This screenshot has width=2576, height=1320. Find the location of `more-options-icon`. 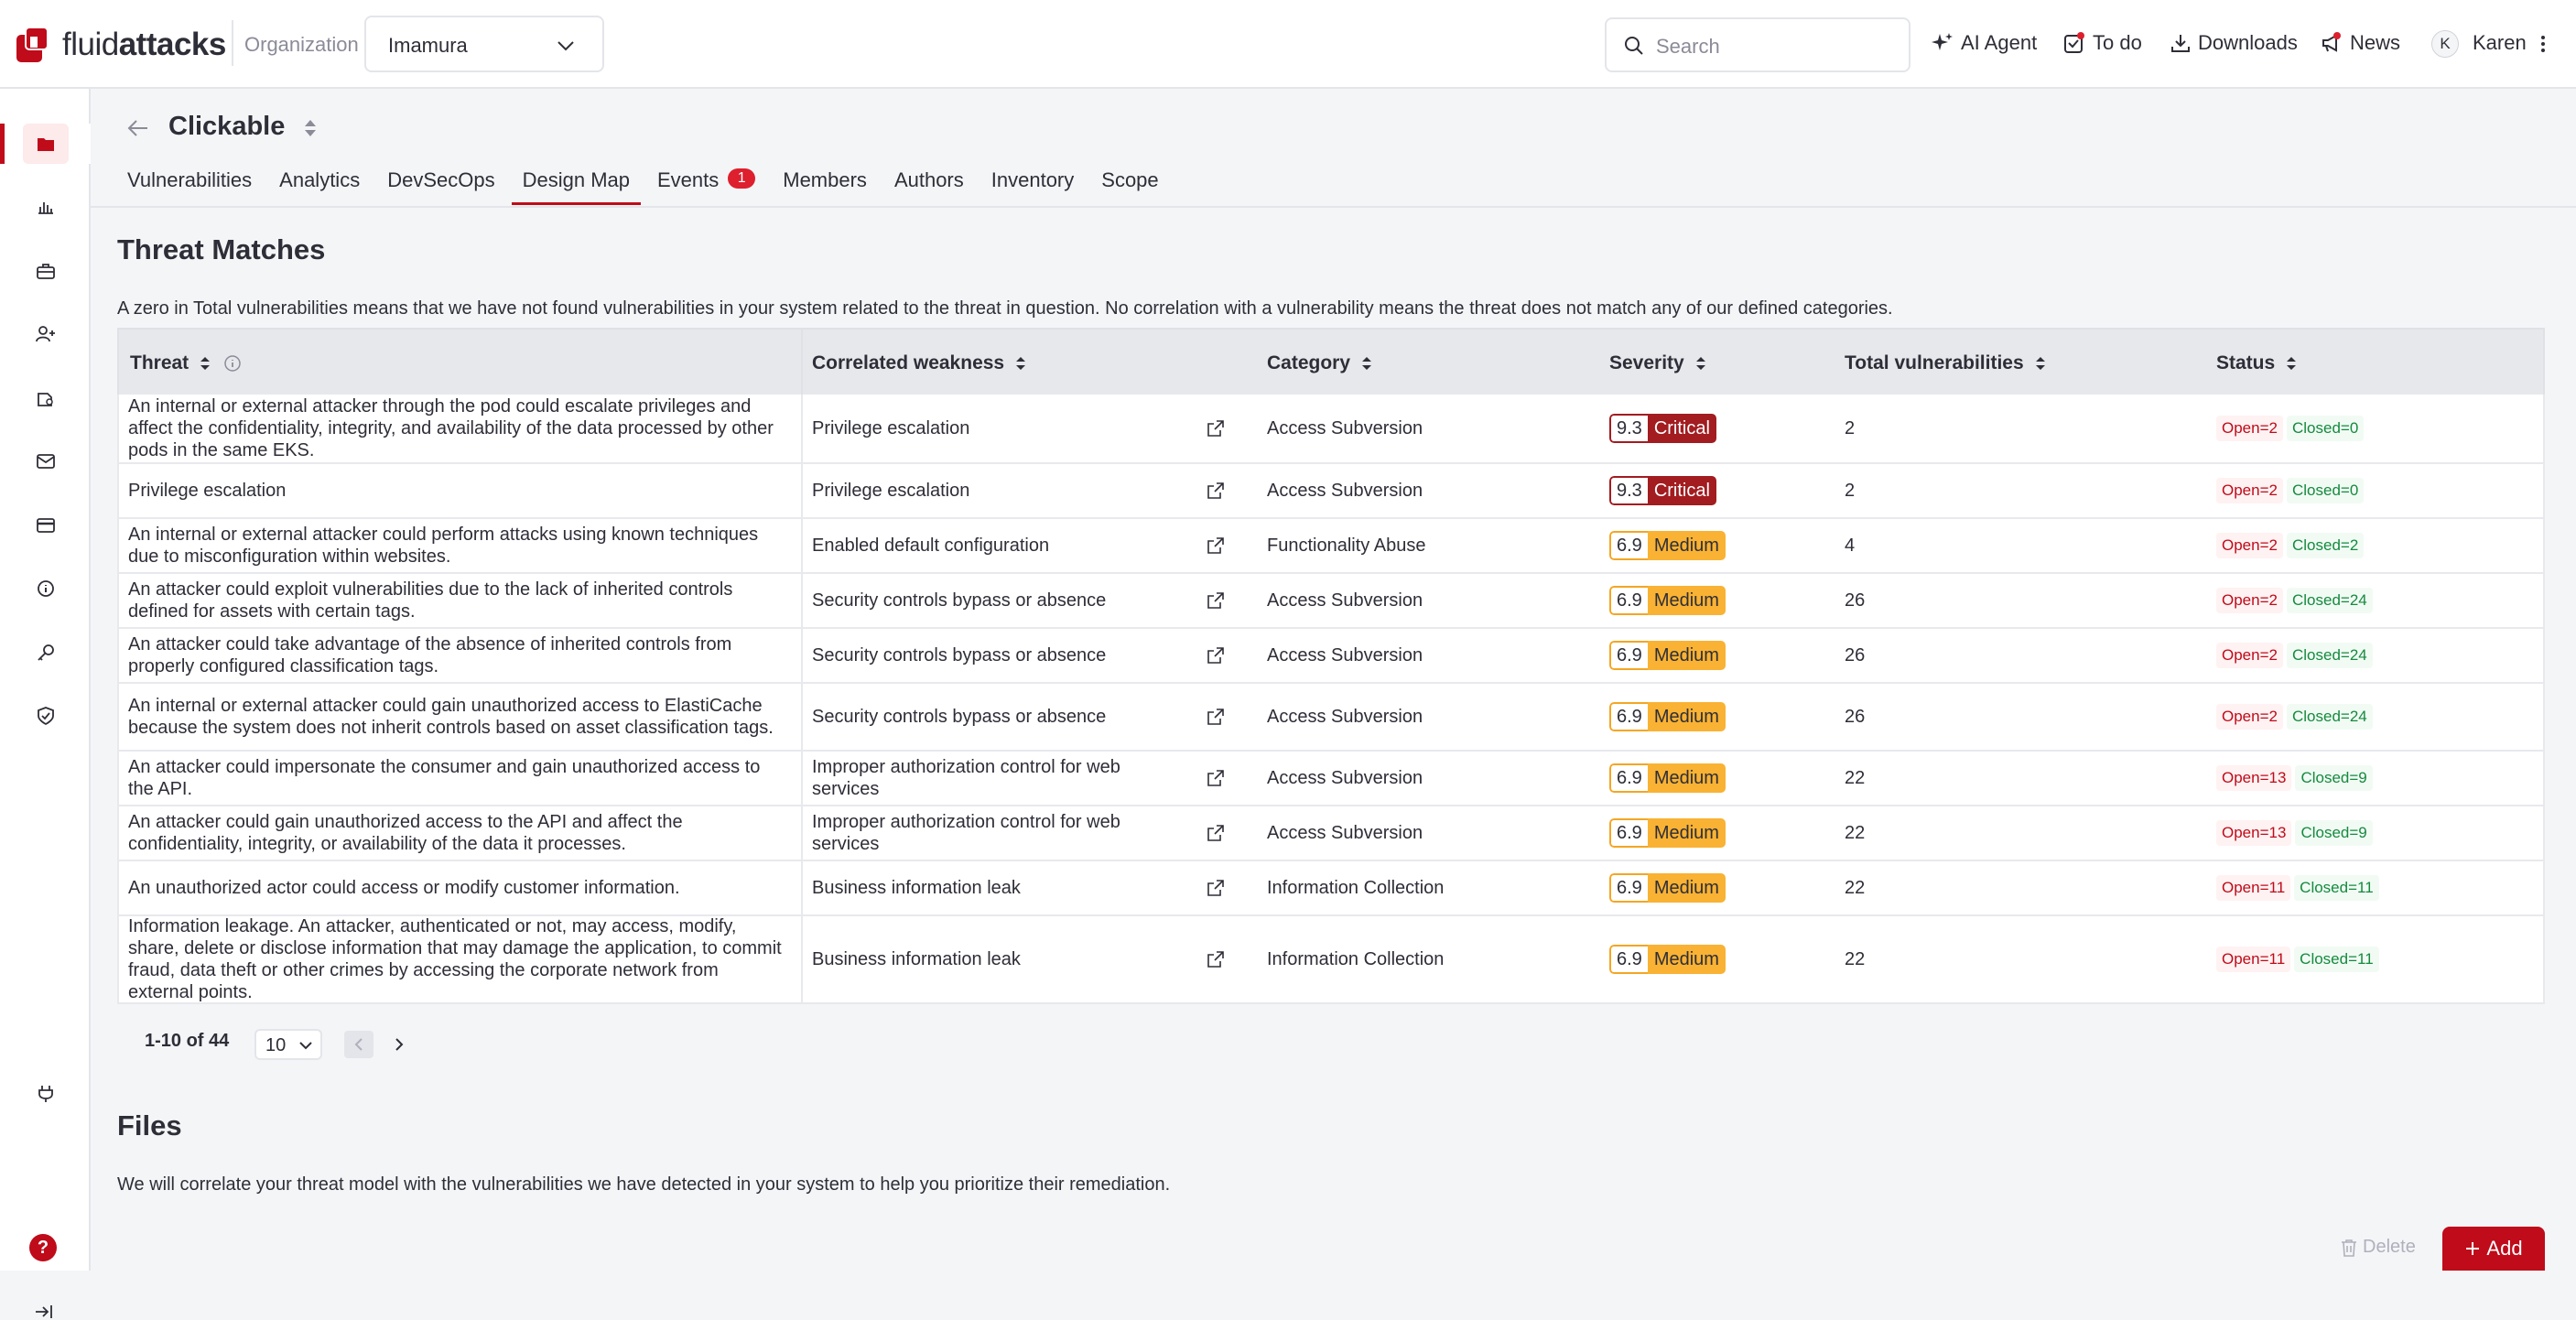

more-options-icon is located at coordinates (2543, 44).